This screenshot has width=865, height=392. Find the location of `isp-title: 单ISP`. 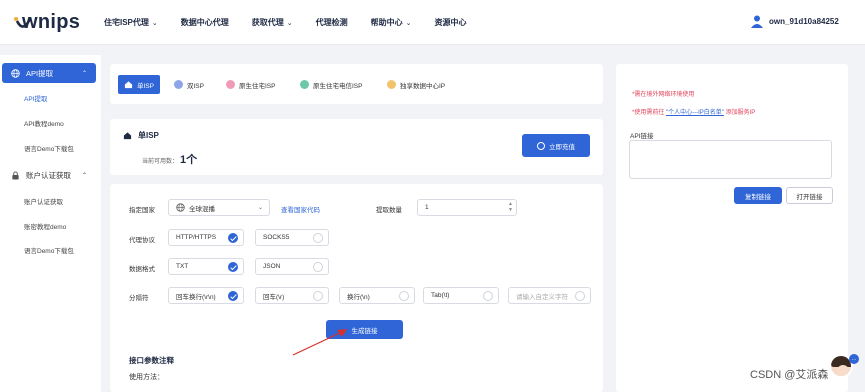

isp-title: 单ISP is located at coordinates (141, 135).